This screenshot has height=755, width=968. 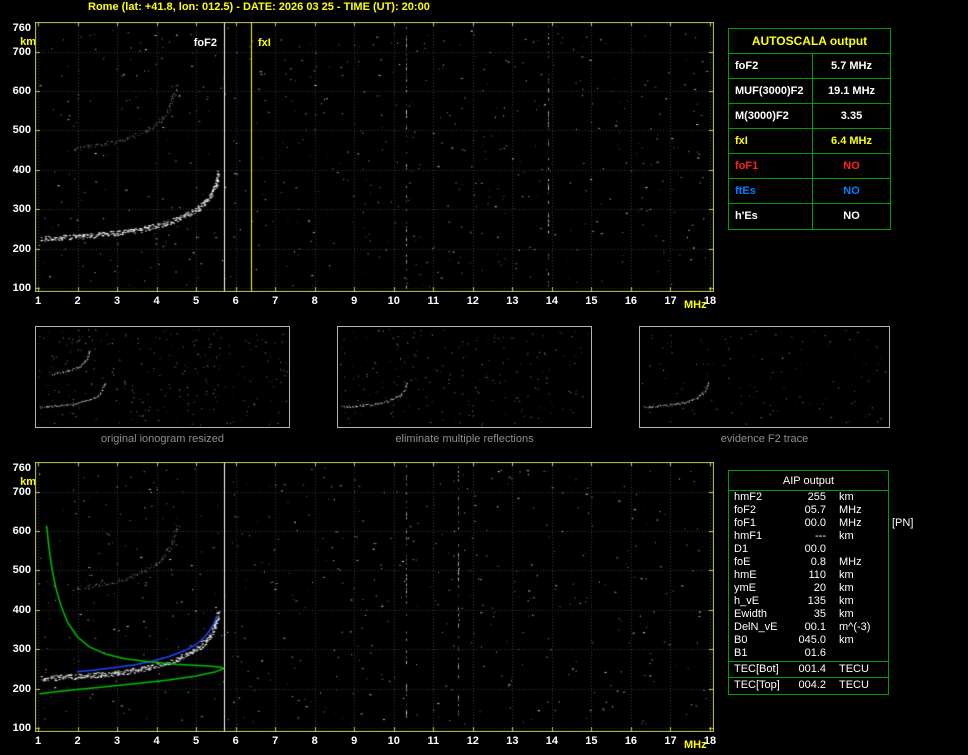 What do you see at coordinates (832, 549) in the screenshot?
I see `param-unit` at bounding box center [832, 549].